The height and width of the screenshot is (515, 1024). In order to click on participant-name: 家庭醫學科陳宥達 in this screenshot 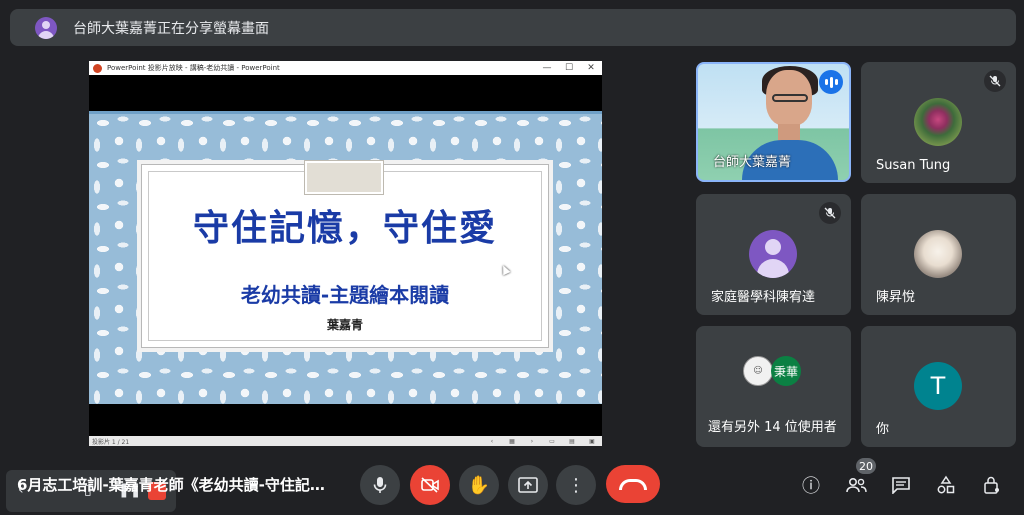, I will do `click(763, 297)`.